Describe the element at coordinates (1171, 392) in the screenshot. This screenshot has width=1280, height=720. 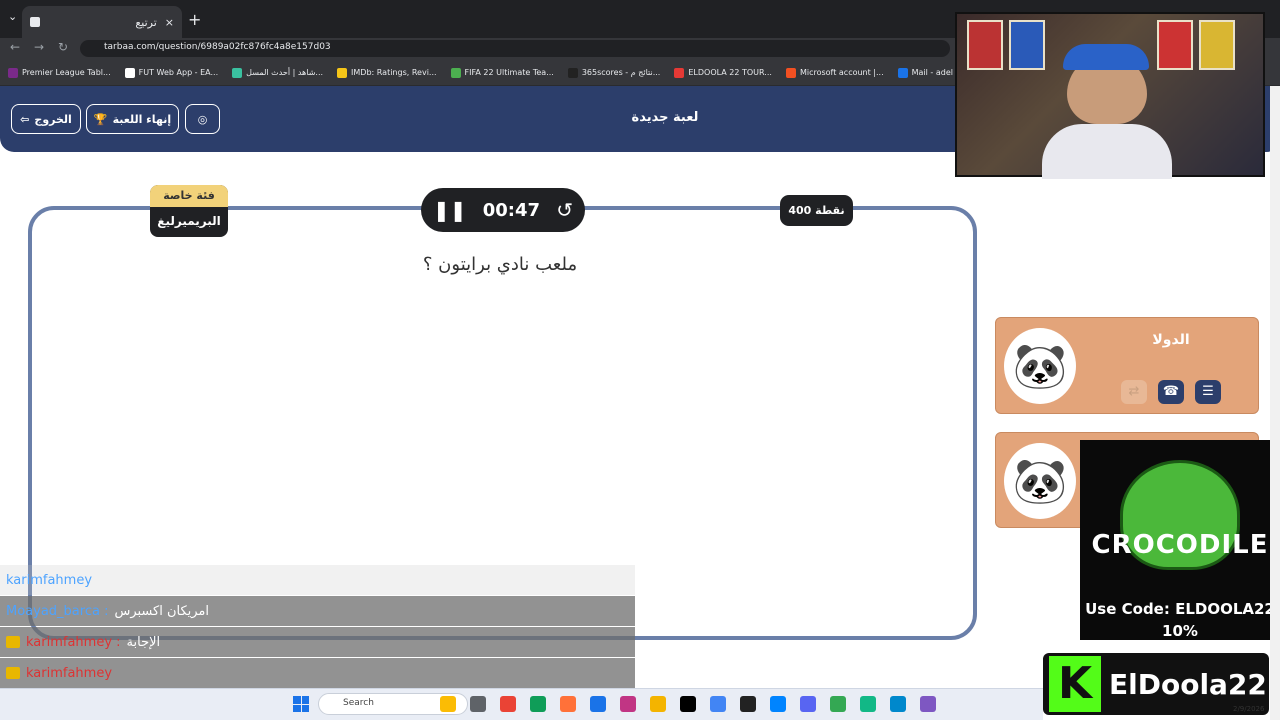
I see `phone-tool-icon: ☎` at that location.